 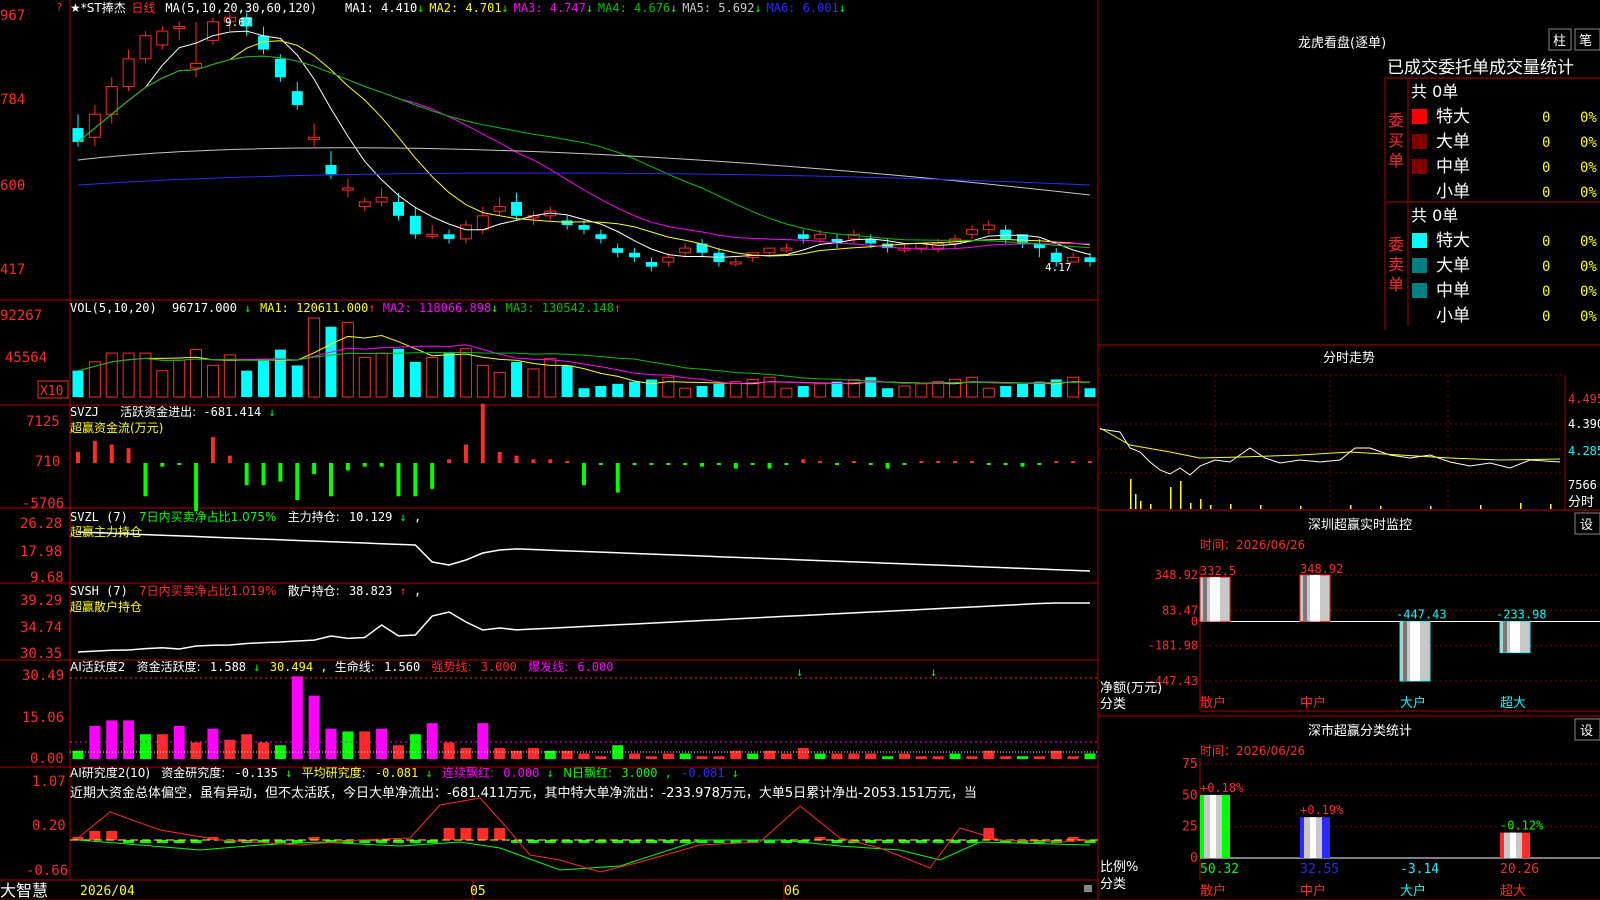 I want to click on ai2-a4: ,, so click(x=668, y=773).